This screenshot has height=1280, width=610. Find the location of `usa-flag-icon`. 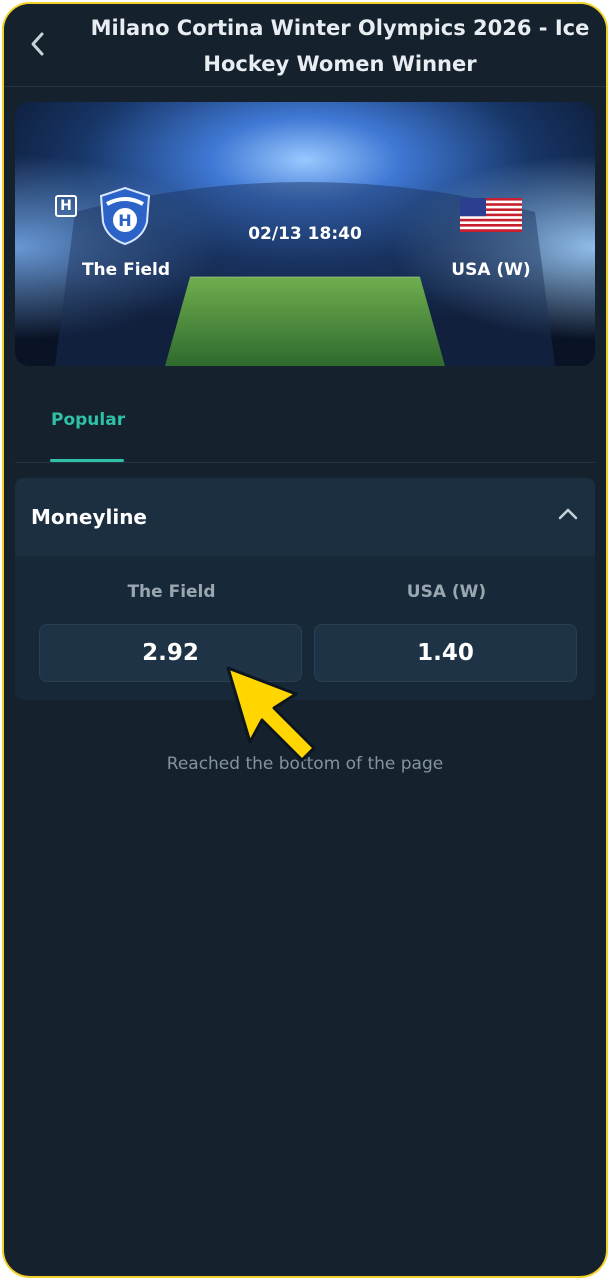

usa-flag-icon is located at coordinates (491, 215).